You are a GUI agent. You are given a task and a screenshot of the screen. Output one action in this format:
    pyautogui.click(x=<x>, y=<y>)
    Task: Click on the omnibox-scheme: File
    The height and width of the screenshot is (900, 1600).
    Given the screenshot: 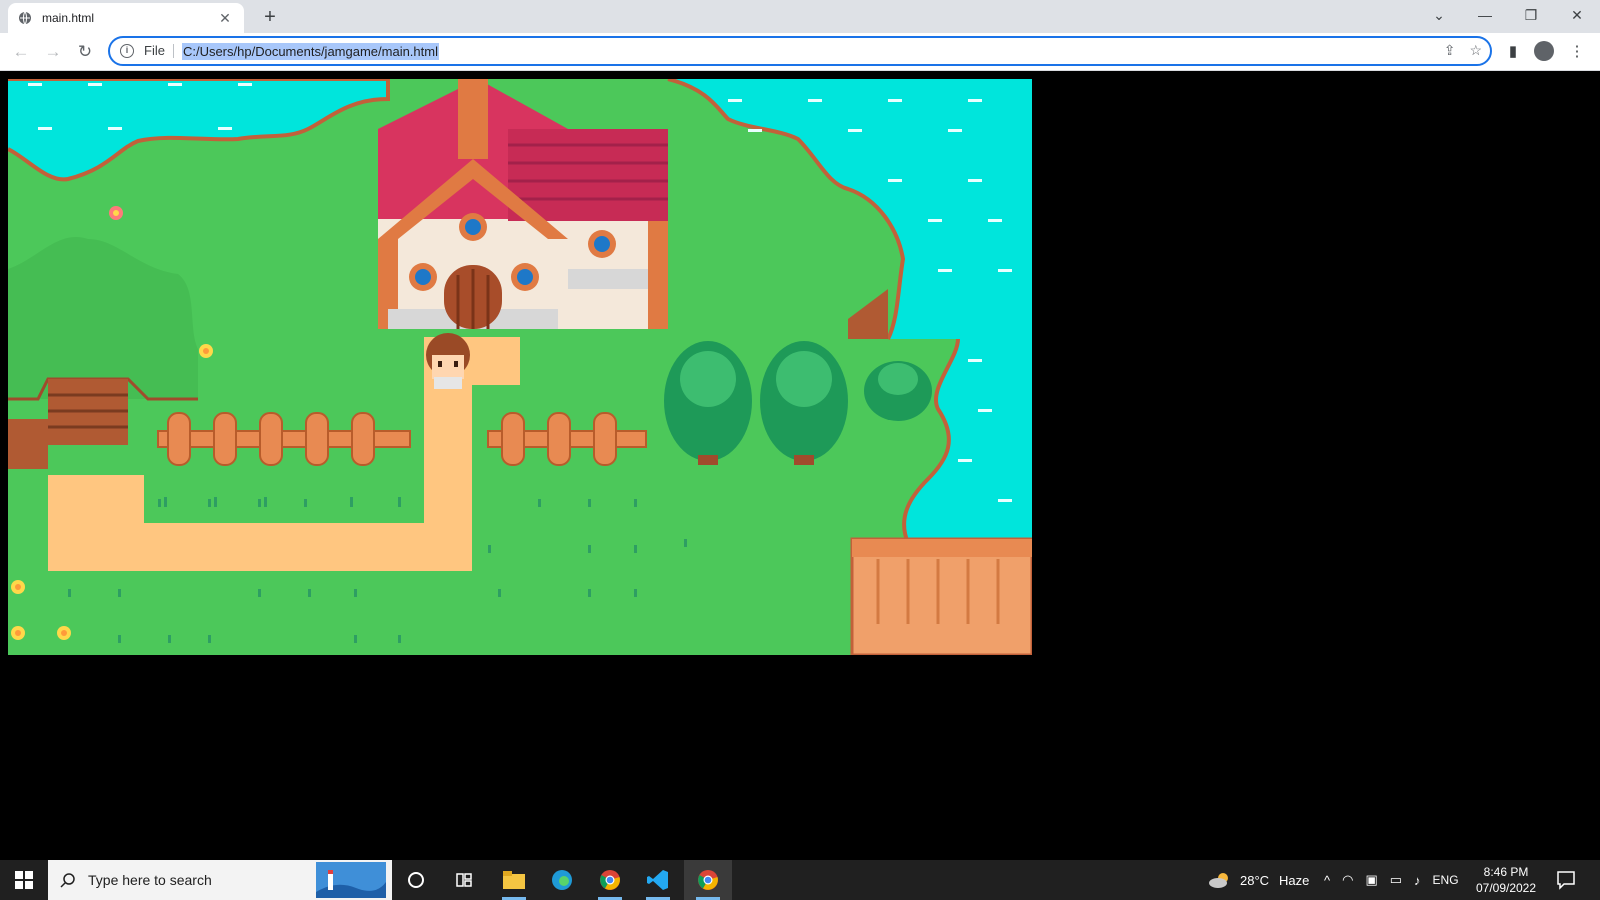 What is the action you would take?
    pyautogui.click(x=159, y=51)
    